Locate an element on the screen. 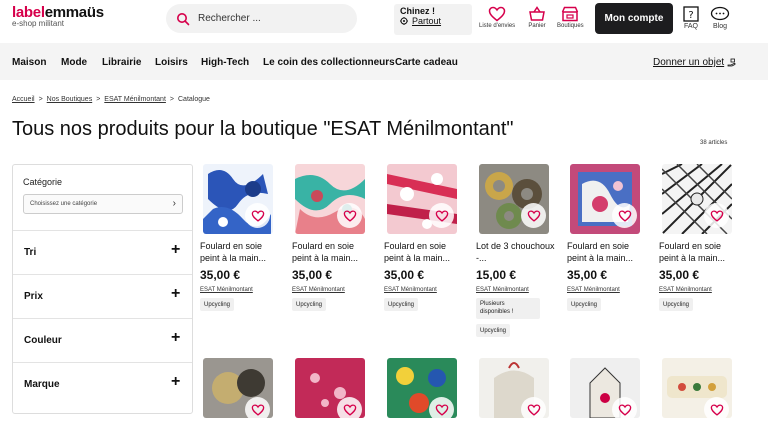  chinez-title: Chinez ! is located at coordinates (417, 11).